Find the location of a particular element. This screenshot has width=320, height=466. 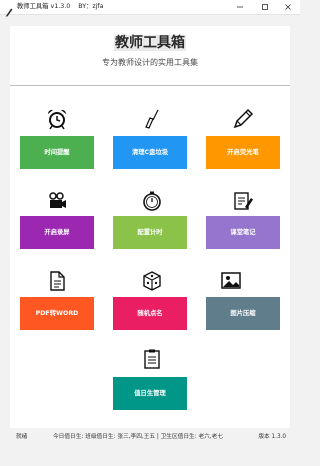

header-divider is located at coordinates (150, 85).